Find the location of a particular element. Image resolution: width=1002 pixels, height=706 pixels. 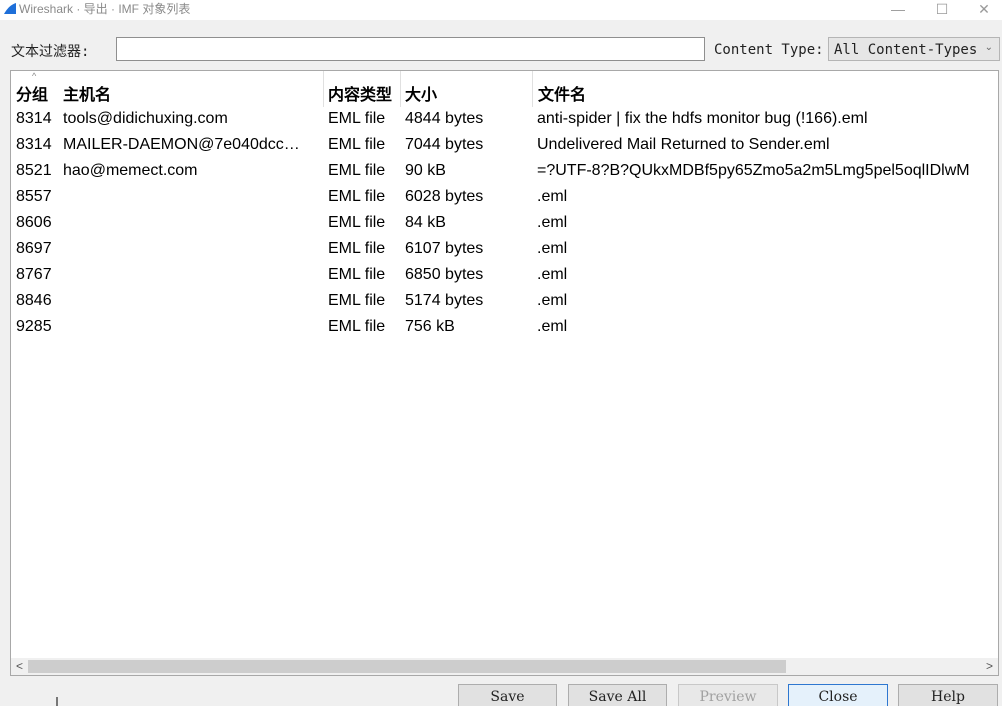

cell-size: 90 kB is located at coordinates (425, 170).